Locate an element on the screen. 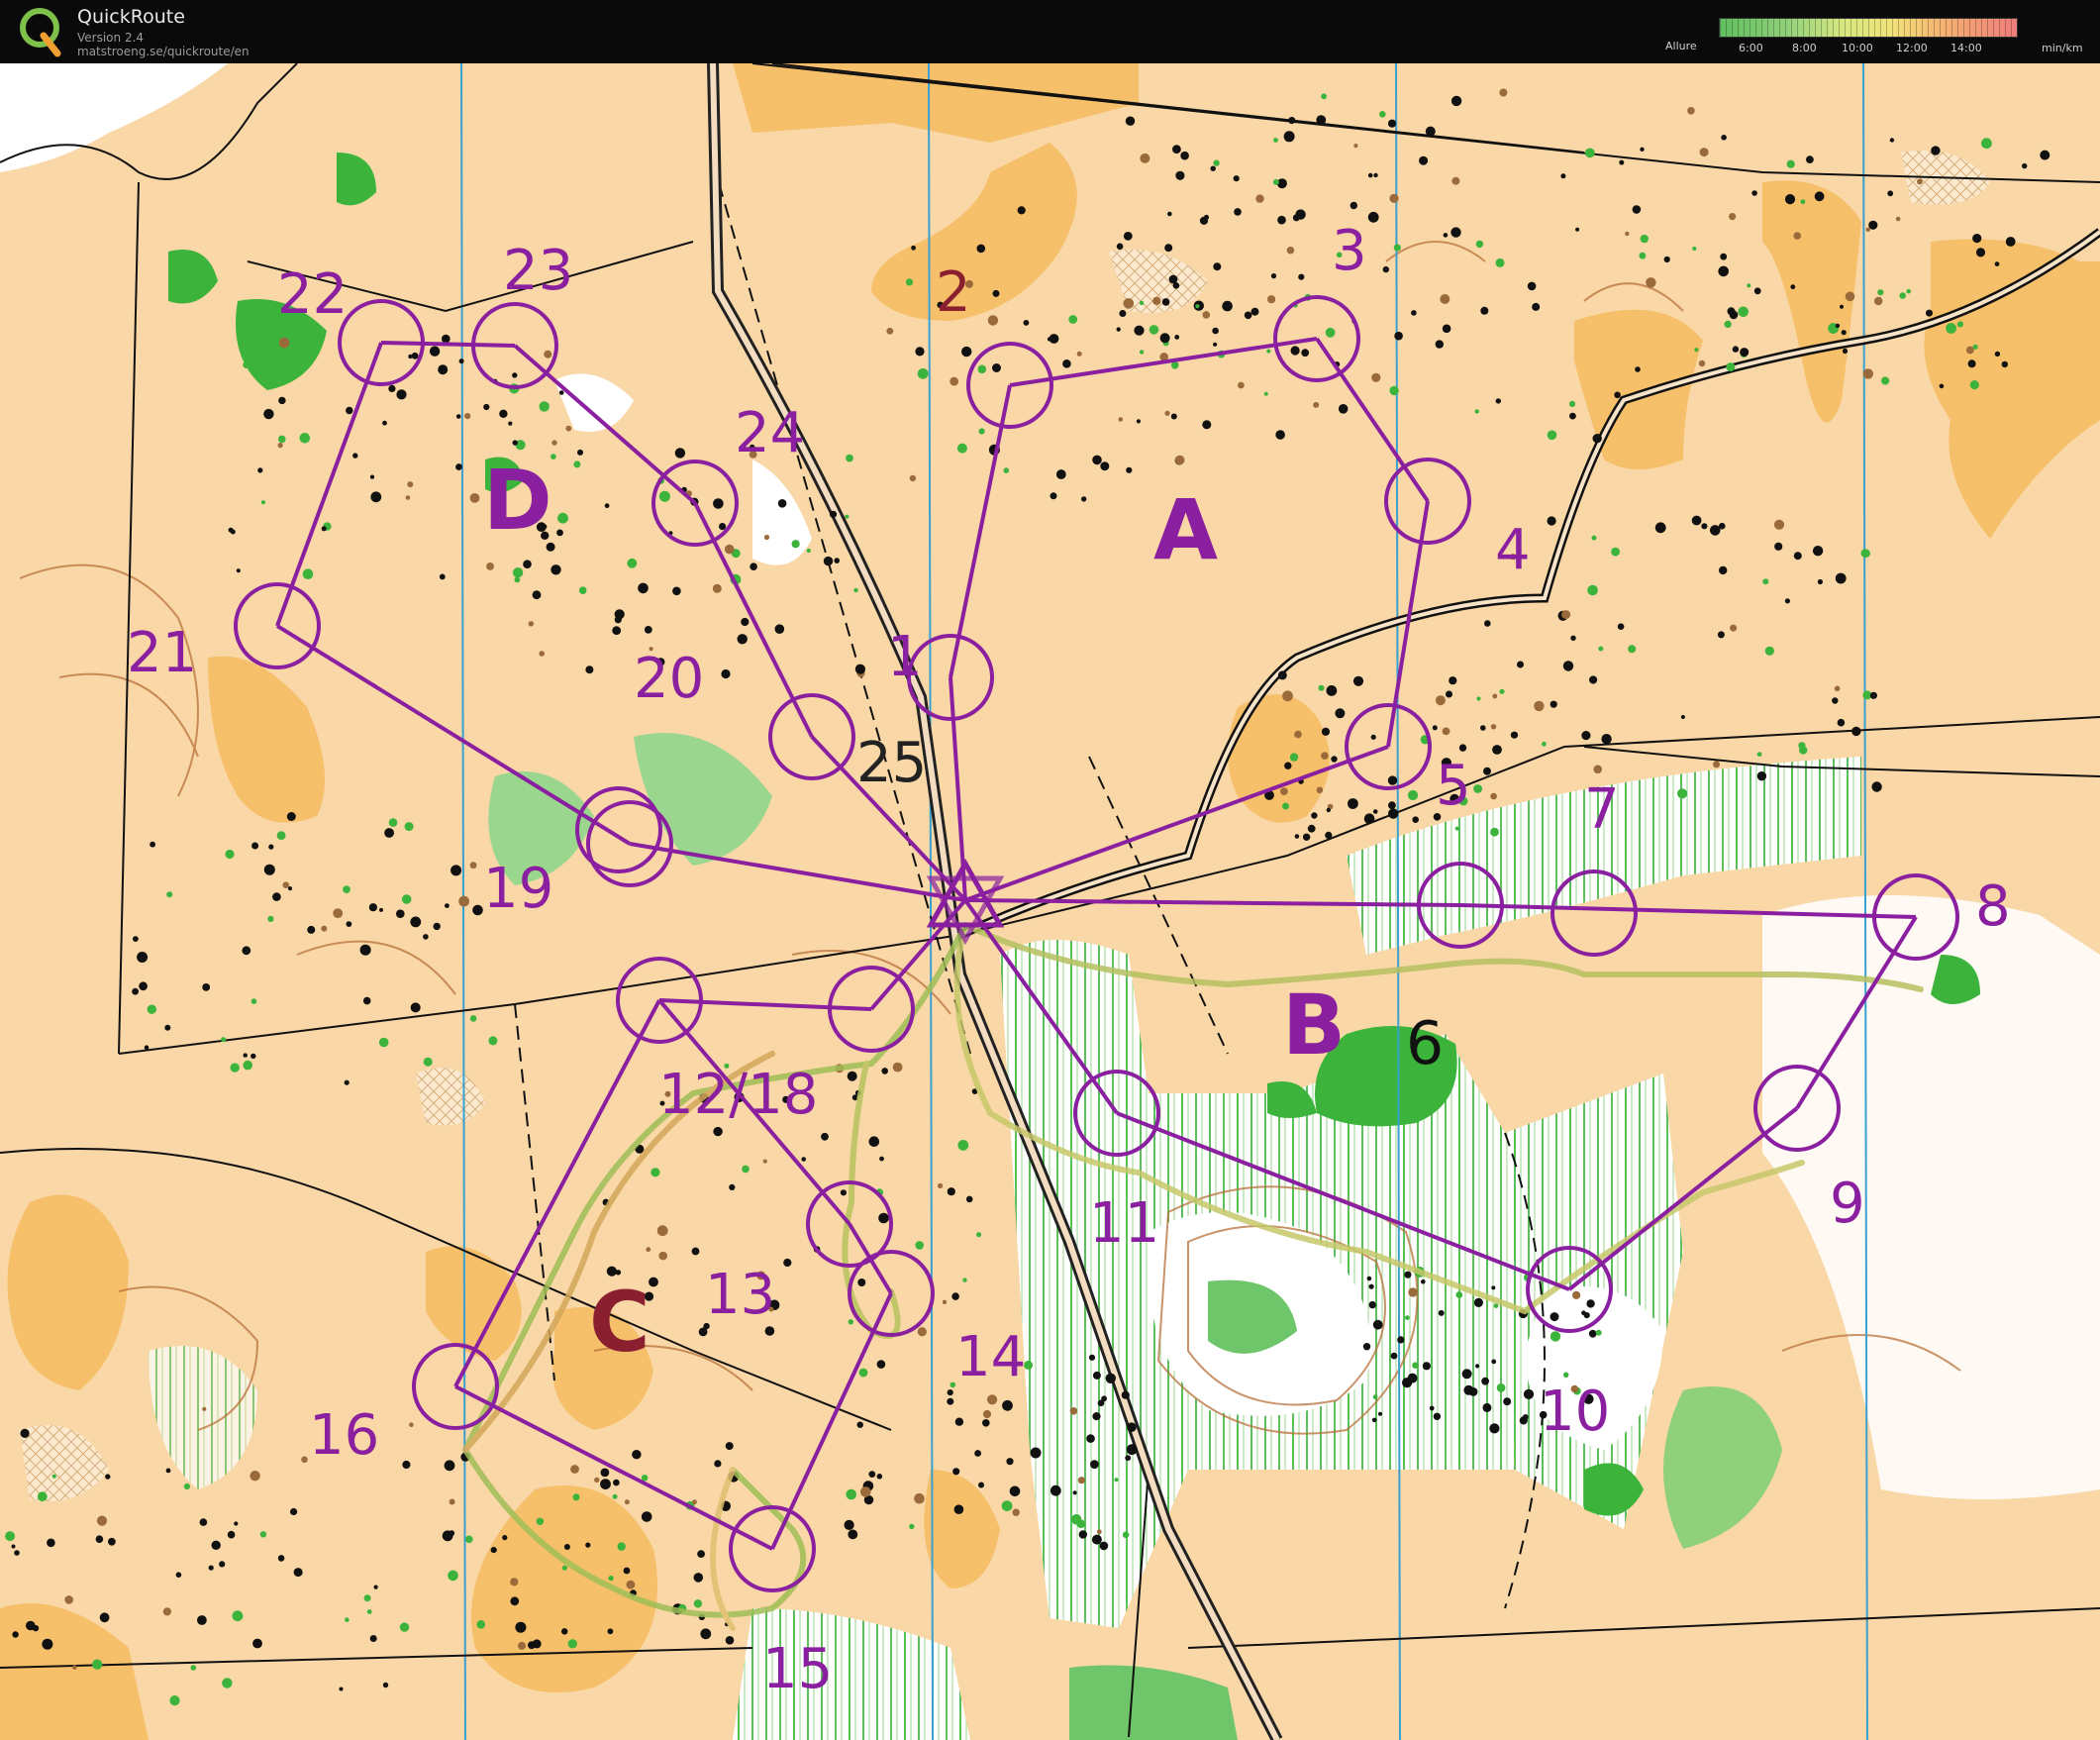 Image resolution: width=2100 pixels, height=1740 pixels. legend-tick: 10:00 is located at coordinates (1857, 48).